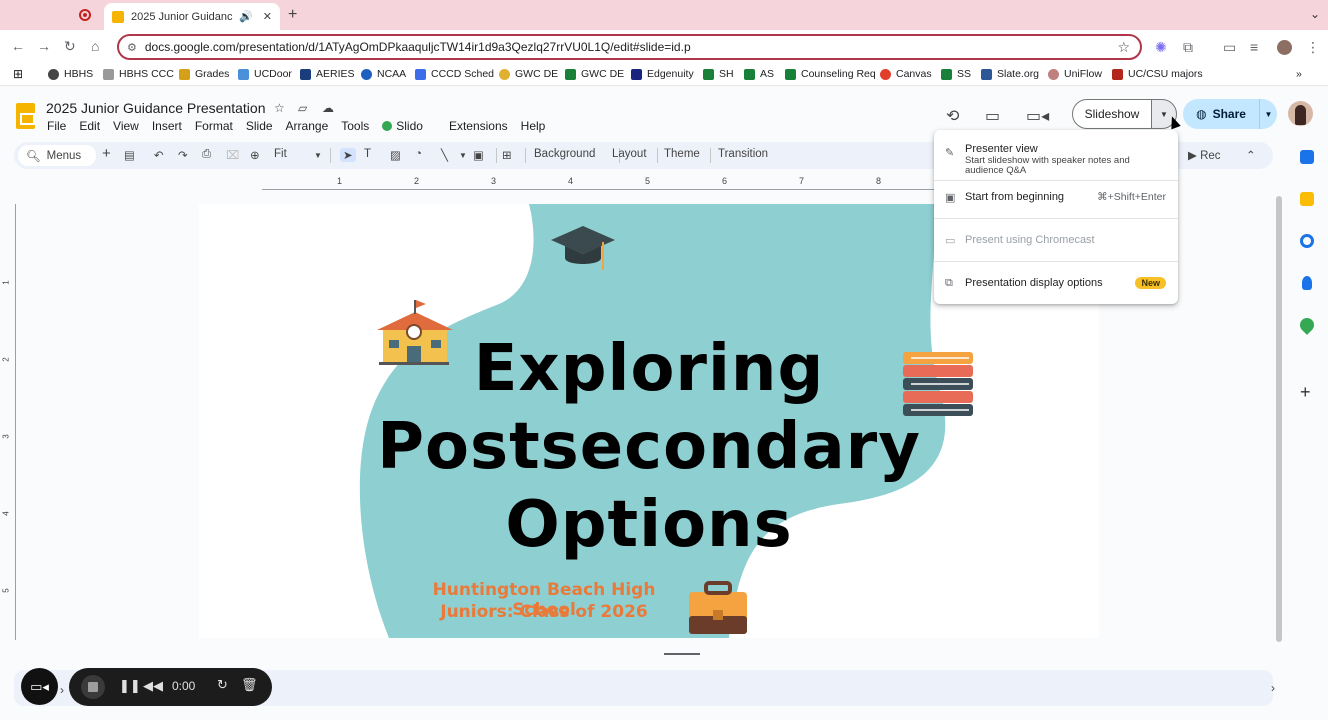 The height and width of the screenshot is (720, 1328). What do you see at coordinates (70, 46) in the screenshot?
I see `reload-icon: ↻` at bounding box center [70, 46].